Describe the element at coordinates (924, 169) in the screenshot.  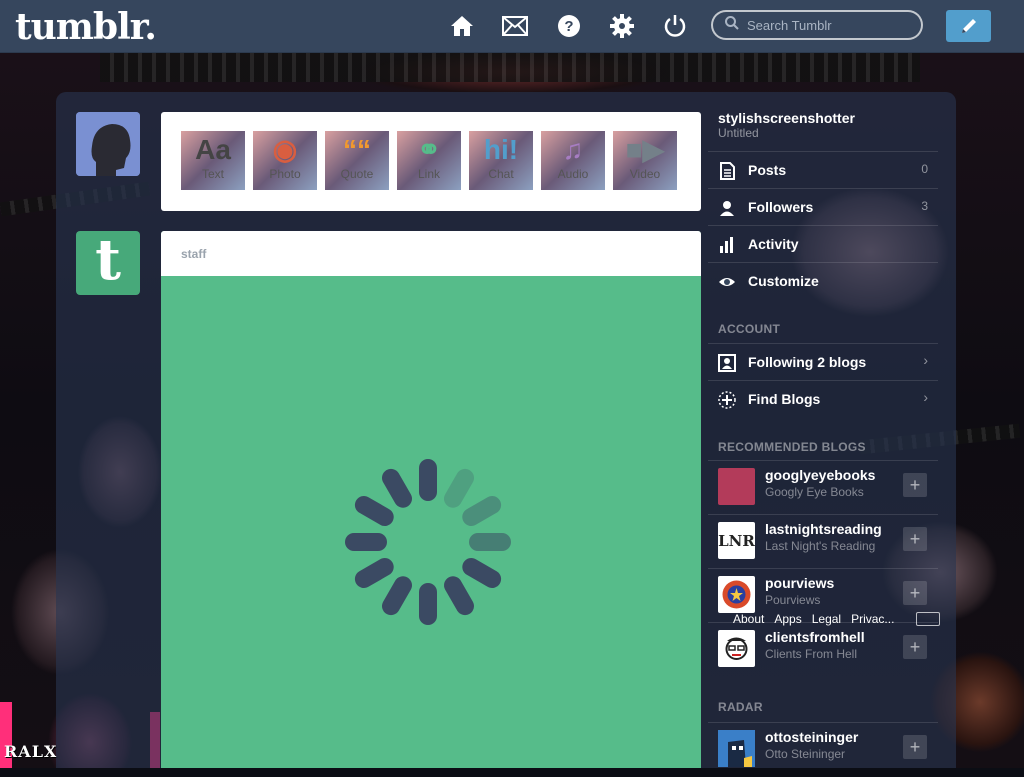
I see `sidebar-item-count: 0` at that location.